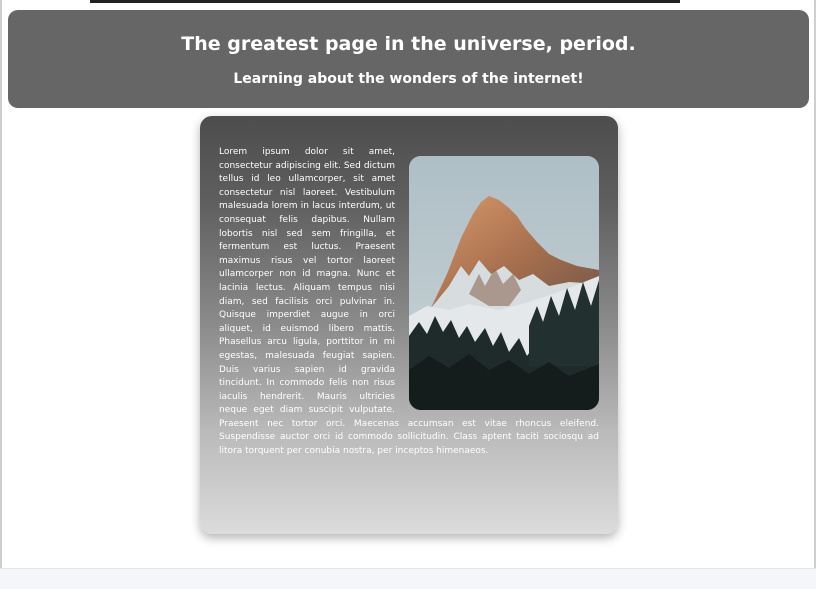  I want to click on mountain-photo, so click(504, 283).